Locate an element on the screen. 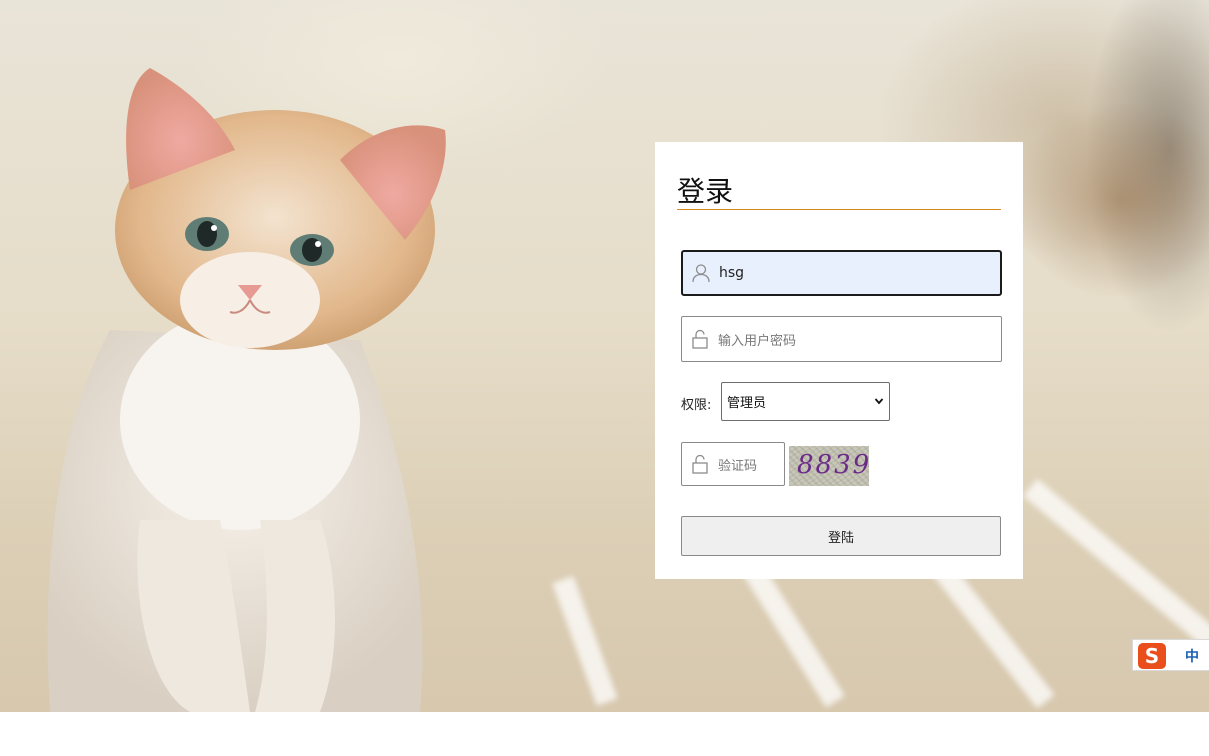 The height and width of the screenshot is (756, 1209). ime-mode-indicator: 中 is located at coordinates (1192, 656).